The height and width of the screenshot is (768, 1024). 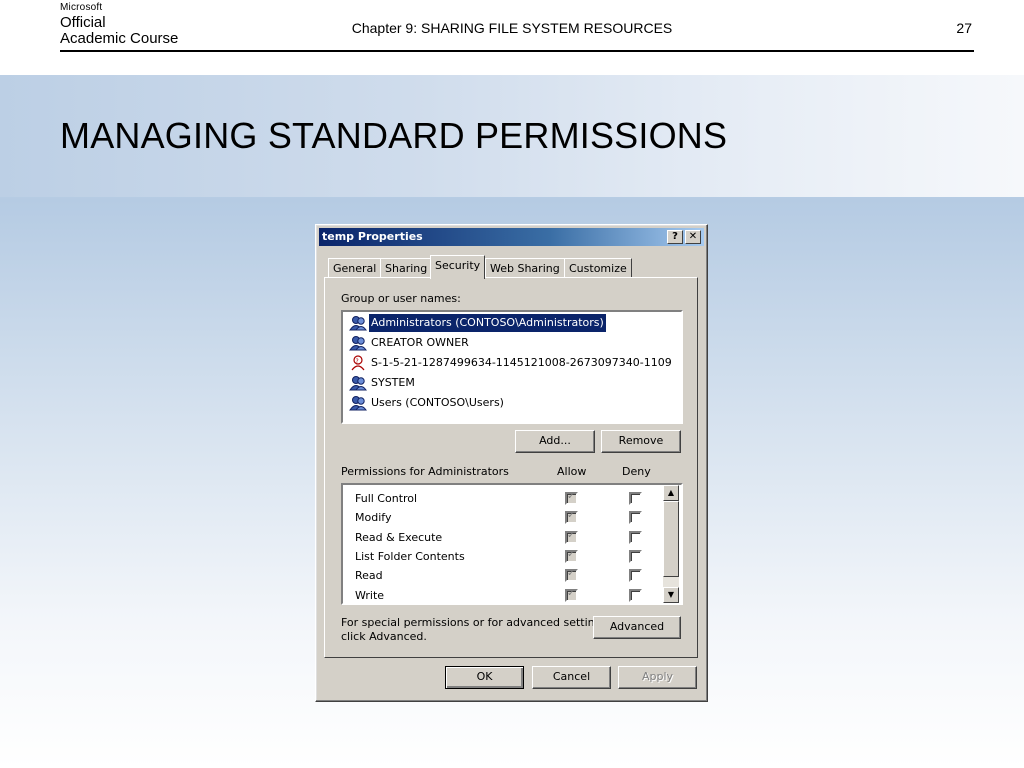 What do you see at coordinates (671, 493) in the screenshot?
I see `scroll-up-icon: ▲` at bounding box center [671, 493].